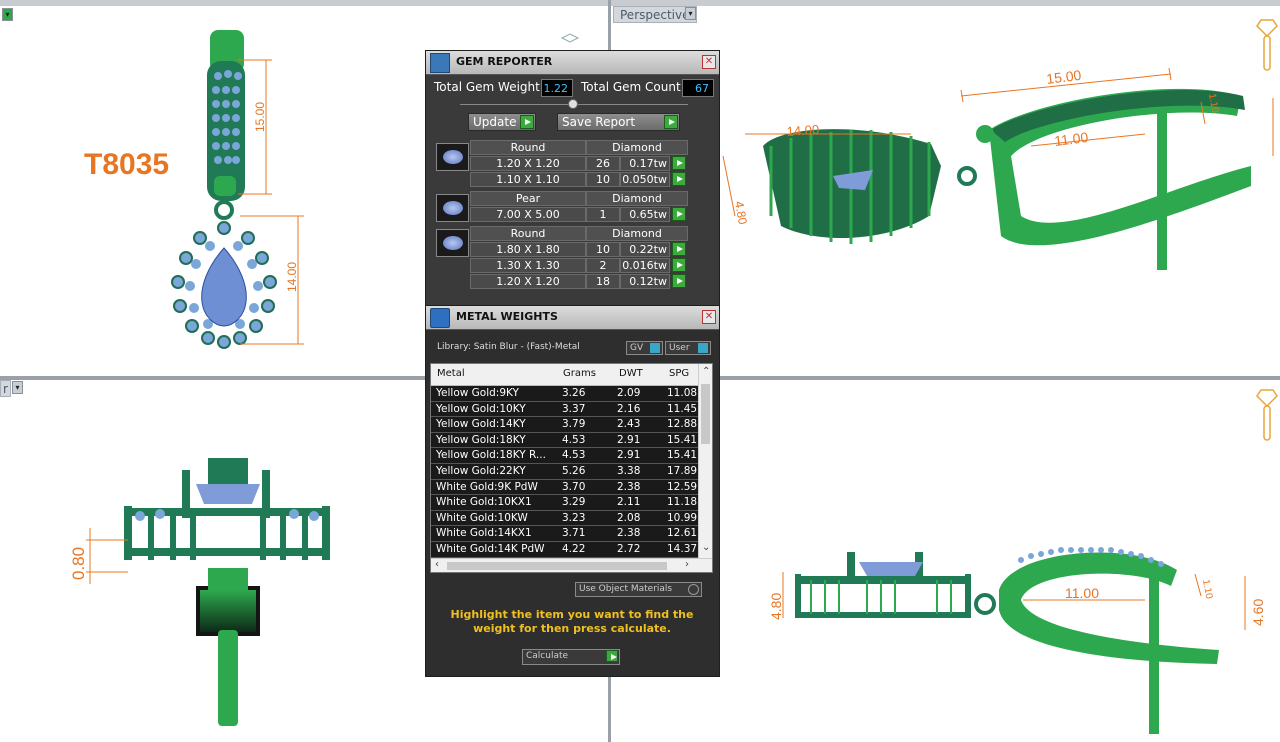 This screenshot has height=742, width=1280. I want to click on total-weight-label: Total Gem Weight, so click(487, 87).